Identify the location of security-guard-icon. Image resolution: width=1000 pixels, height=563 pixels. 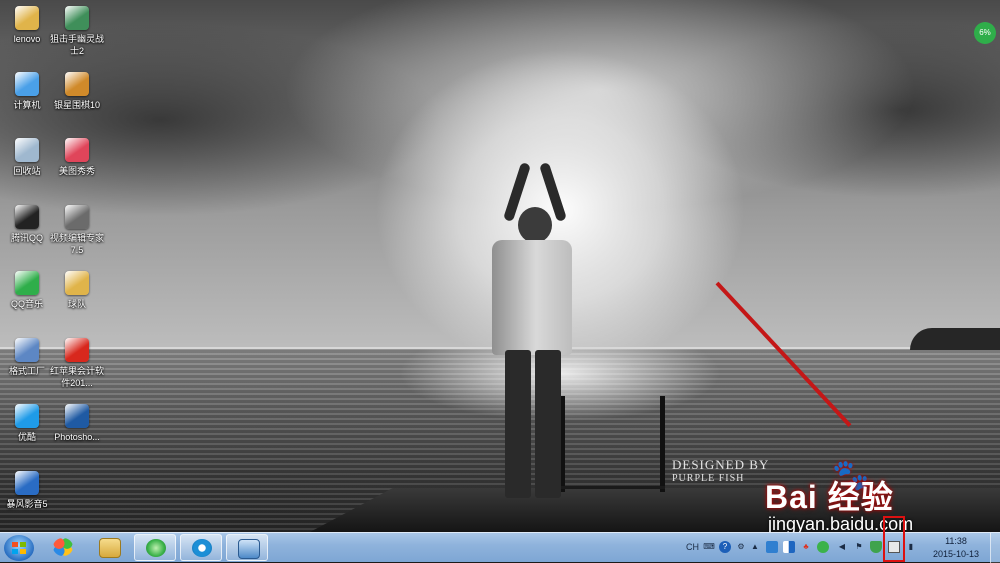
(823, 547).